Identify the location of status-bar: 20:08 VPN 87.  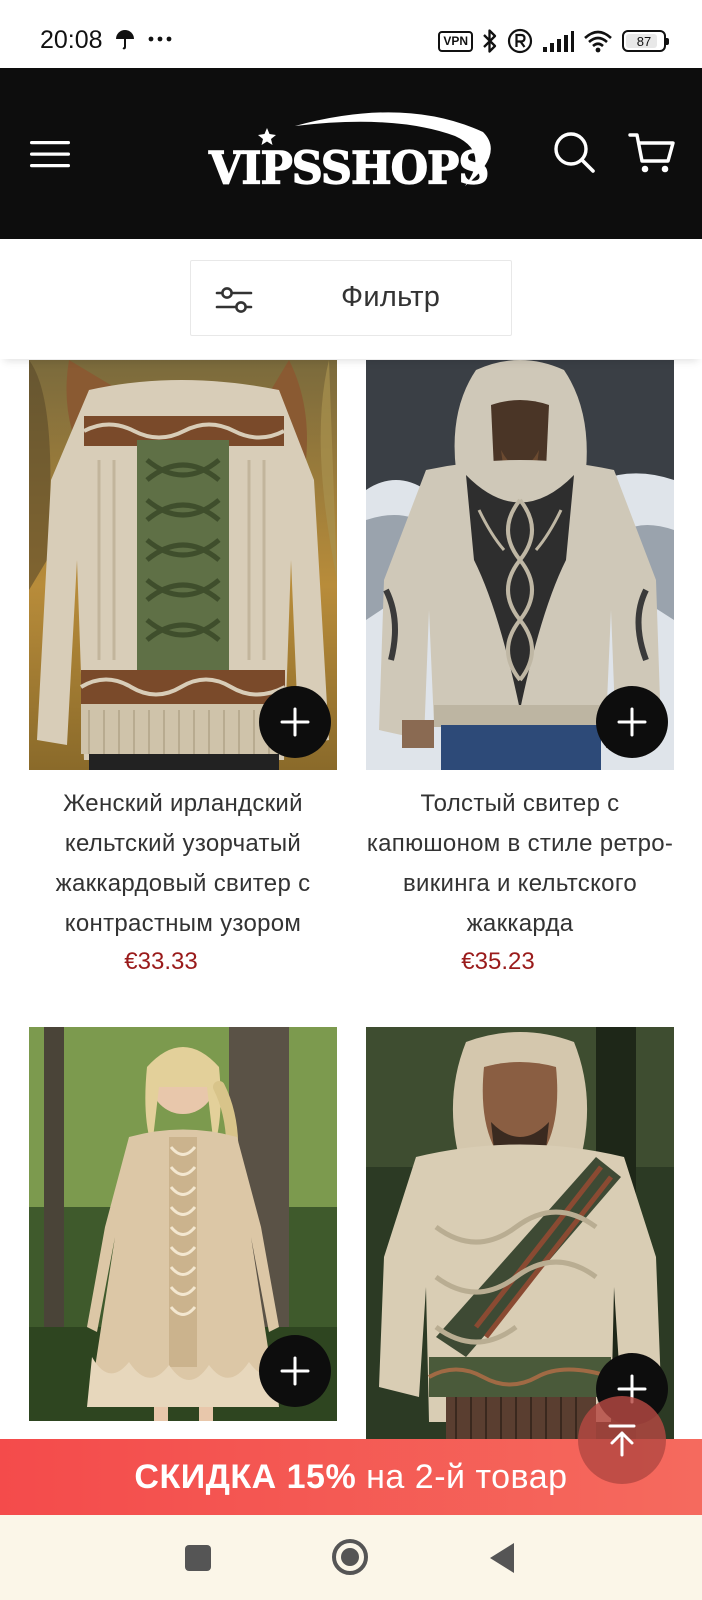
(351, 34).